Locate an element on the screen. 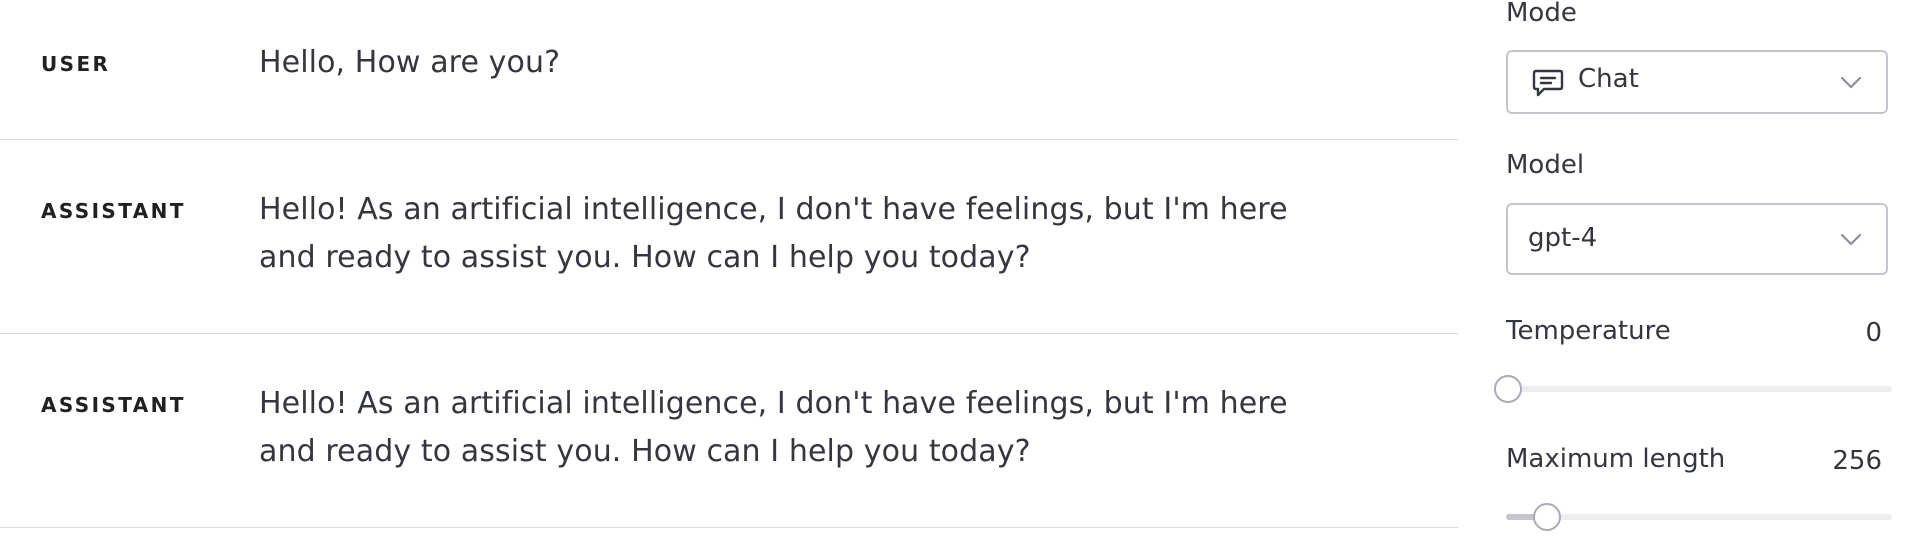 This screenshot has width=1928, height=544. maximum-length-slider is located at coordinates (1699, 517).